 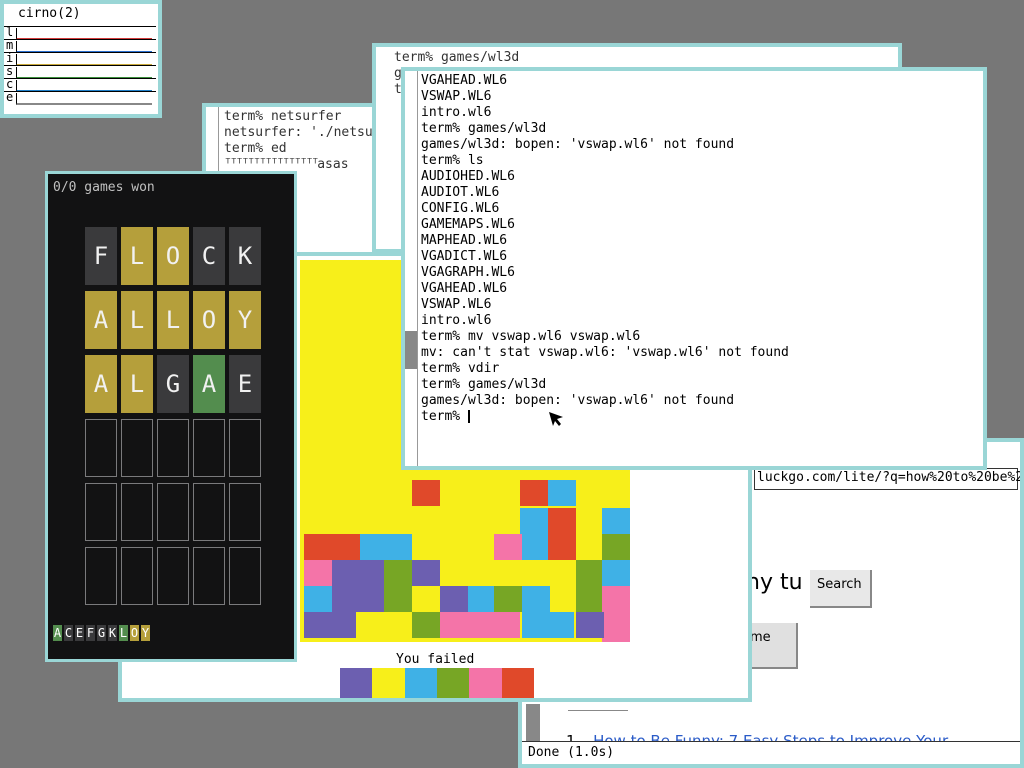 What do you see at coordinates (464, 80) in the screenshot?
I see `terminal-line: VGAHEAD.WL6` at bounding box center [464, 80].